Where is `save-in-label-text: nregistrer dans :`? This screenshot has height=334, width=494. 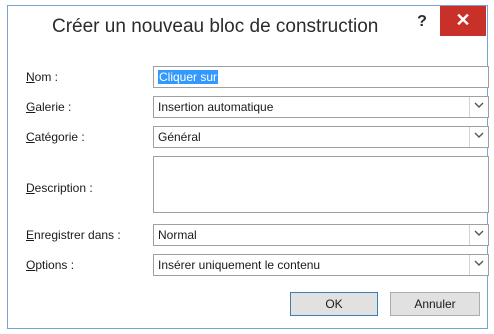 save-in-label-text: nregistrer dans : is located at coordinates (77, 235).